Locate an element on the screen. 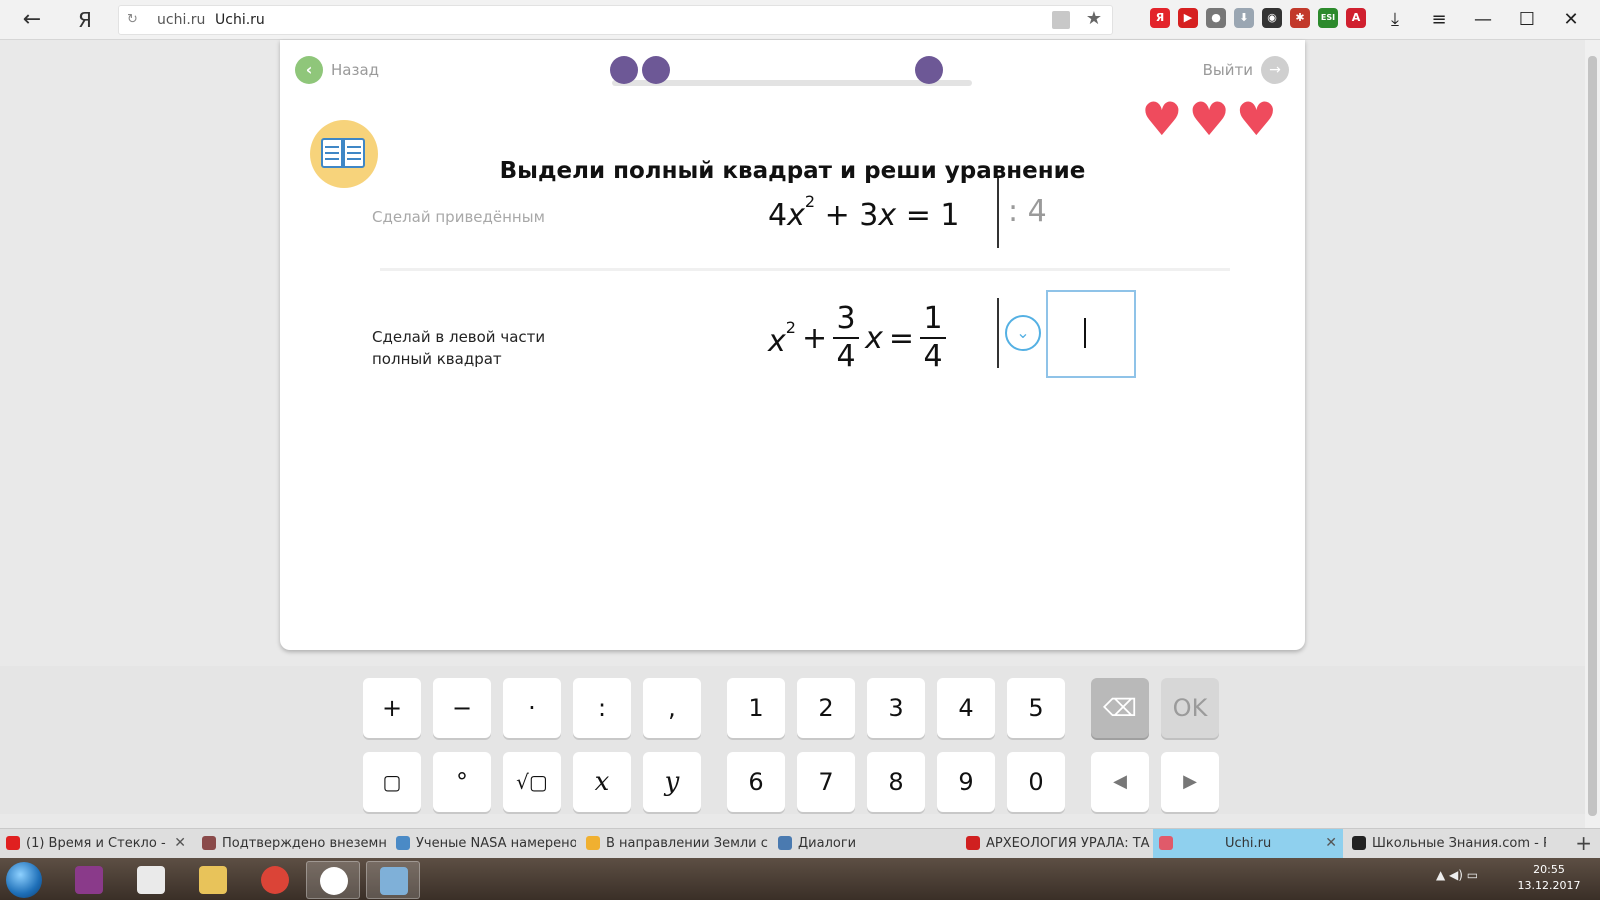 The height and width of the screenshot is (900, 1600). browser-tab: Ученые NASA намерено ск is located at coordinates (483, 843).